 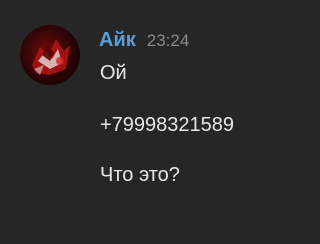 I want to click on avatar, so click(x=50, y=55).